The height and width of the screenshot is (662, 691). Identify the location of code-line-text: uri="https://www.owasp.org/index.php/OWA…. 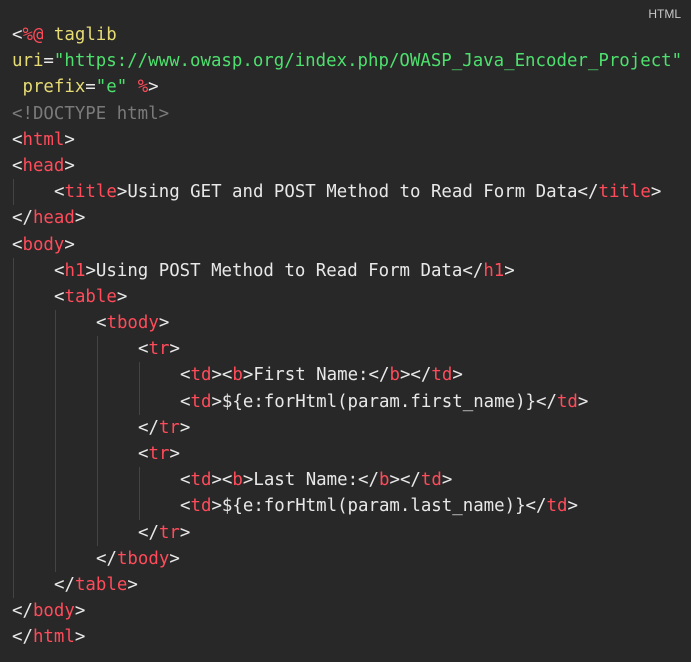
(347, 61).